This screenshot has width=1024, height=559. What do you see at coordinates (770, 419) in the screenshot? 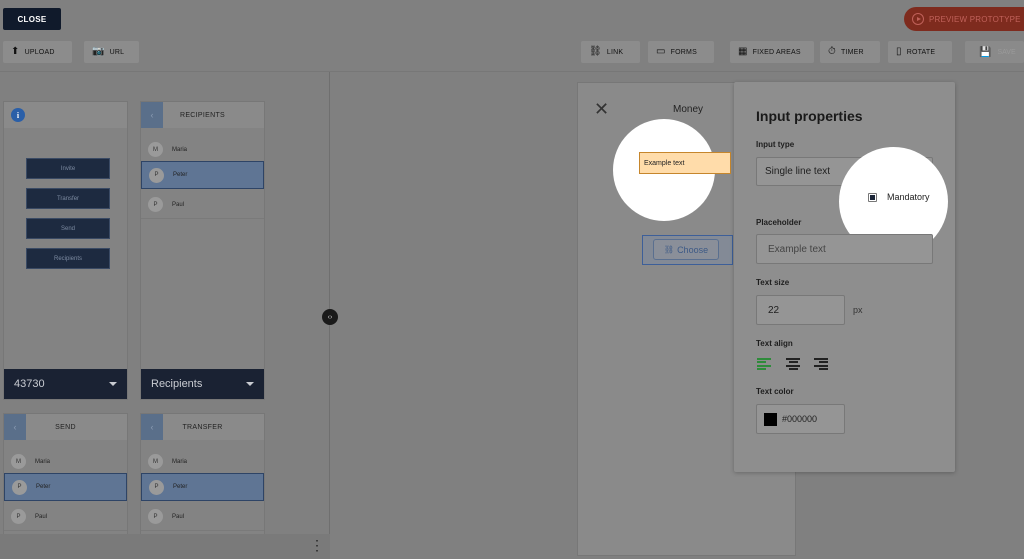
I see `color-swatch` at bounding box center [770, 419].